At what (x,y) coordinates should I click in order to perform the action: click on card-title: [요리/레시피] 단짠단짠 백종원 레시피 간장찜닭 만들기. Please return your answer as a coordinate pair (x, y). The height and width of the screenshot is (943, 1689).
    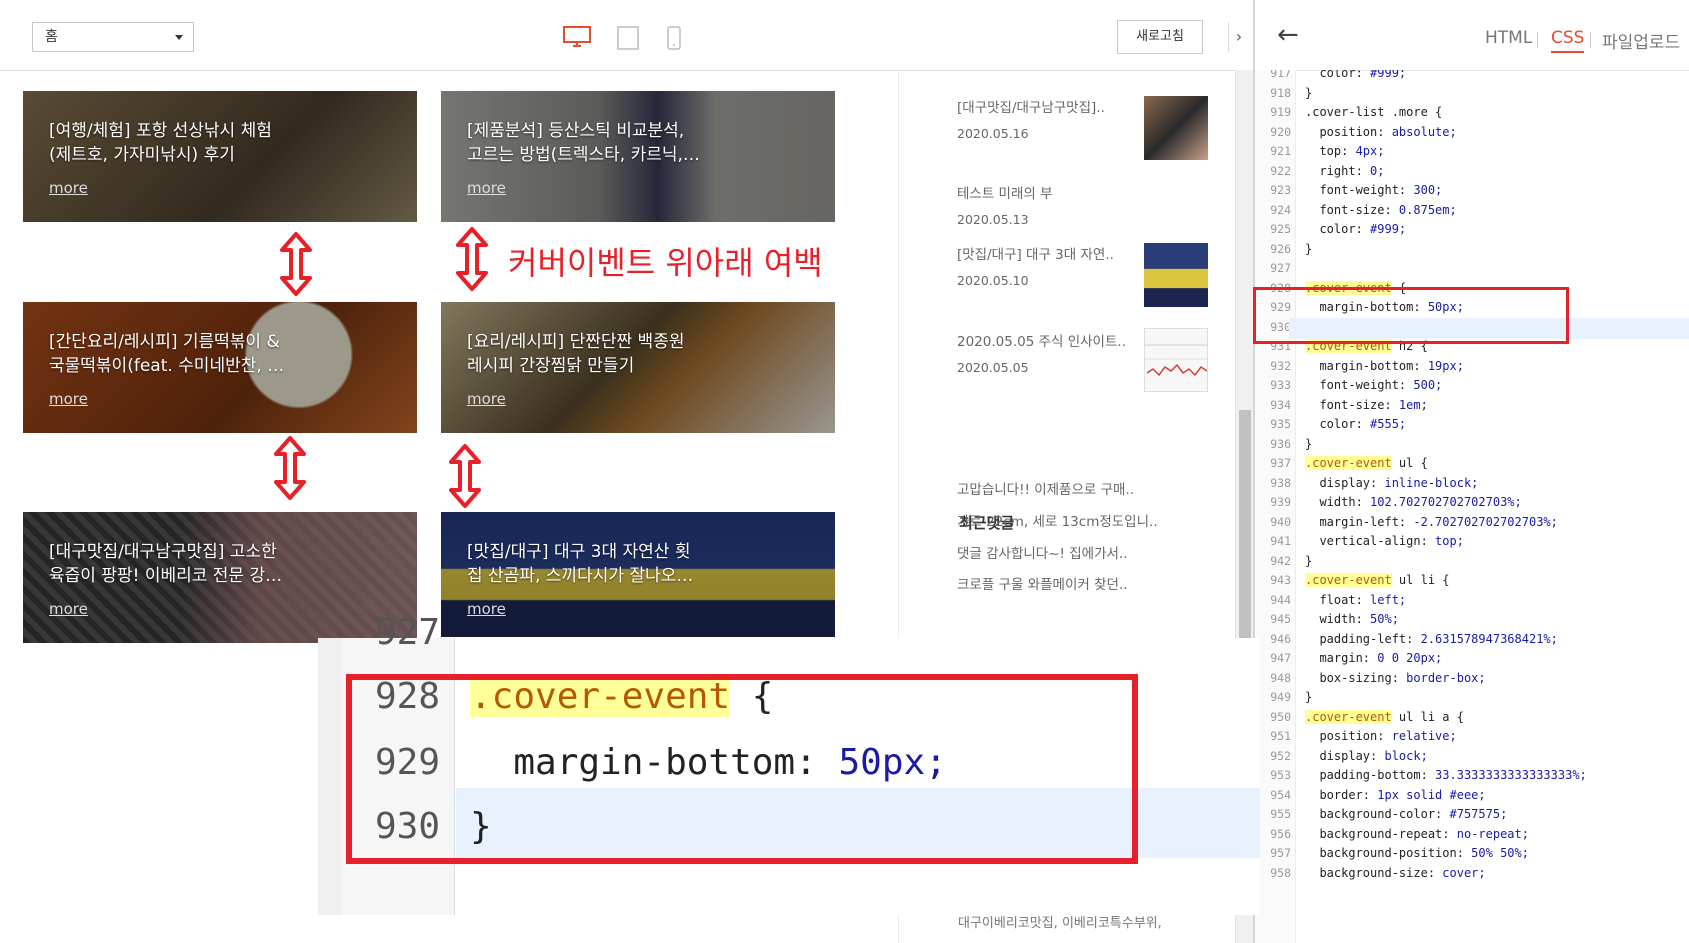
    Looking at the image, I should click on (576, 354).